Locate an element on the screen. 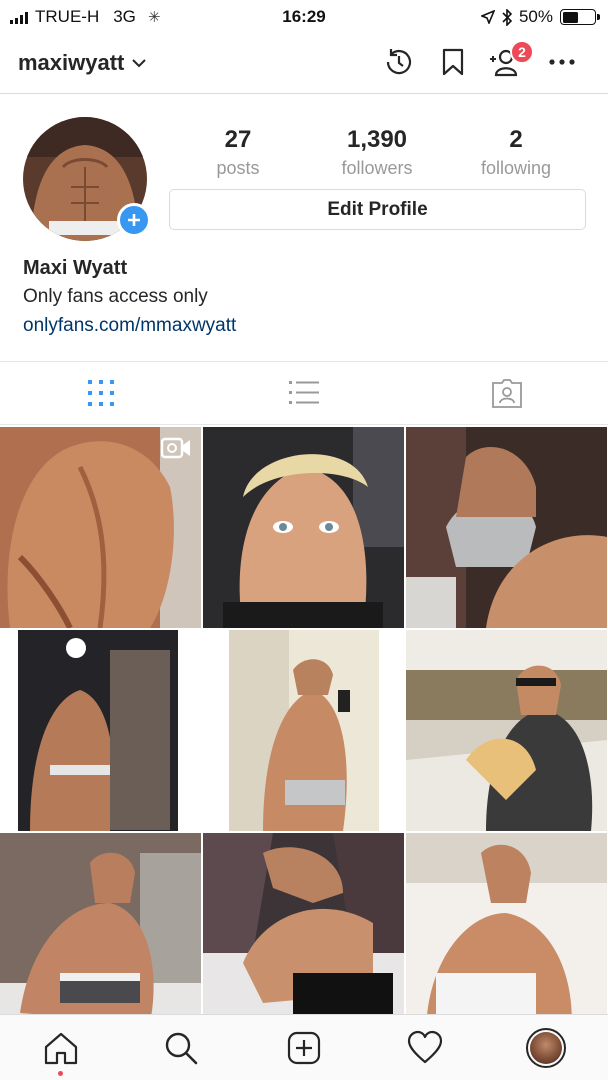  activity-heart-icon is located at coordinates (425, 1048).